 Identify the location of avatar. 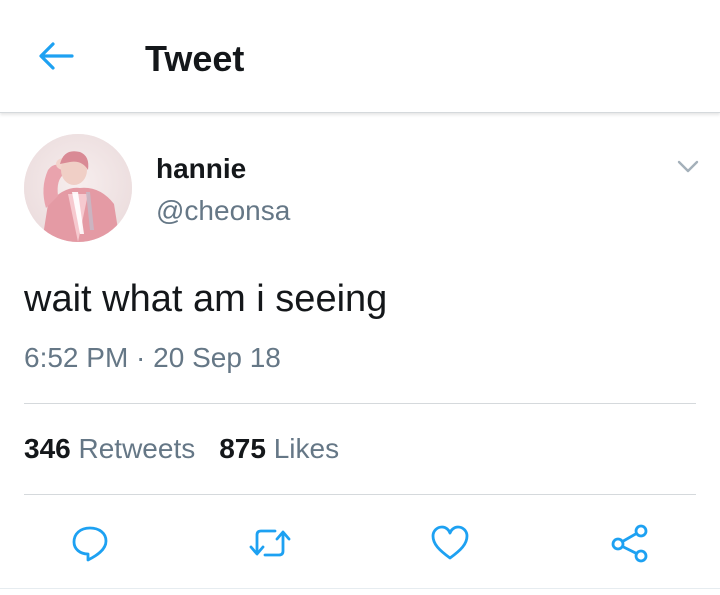
(78, 188).